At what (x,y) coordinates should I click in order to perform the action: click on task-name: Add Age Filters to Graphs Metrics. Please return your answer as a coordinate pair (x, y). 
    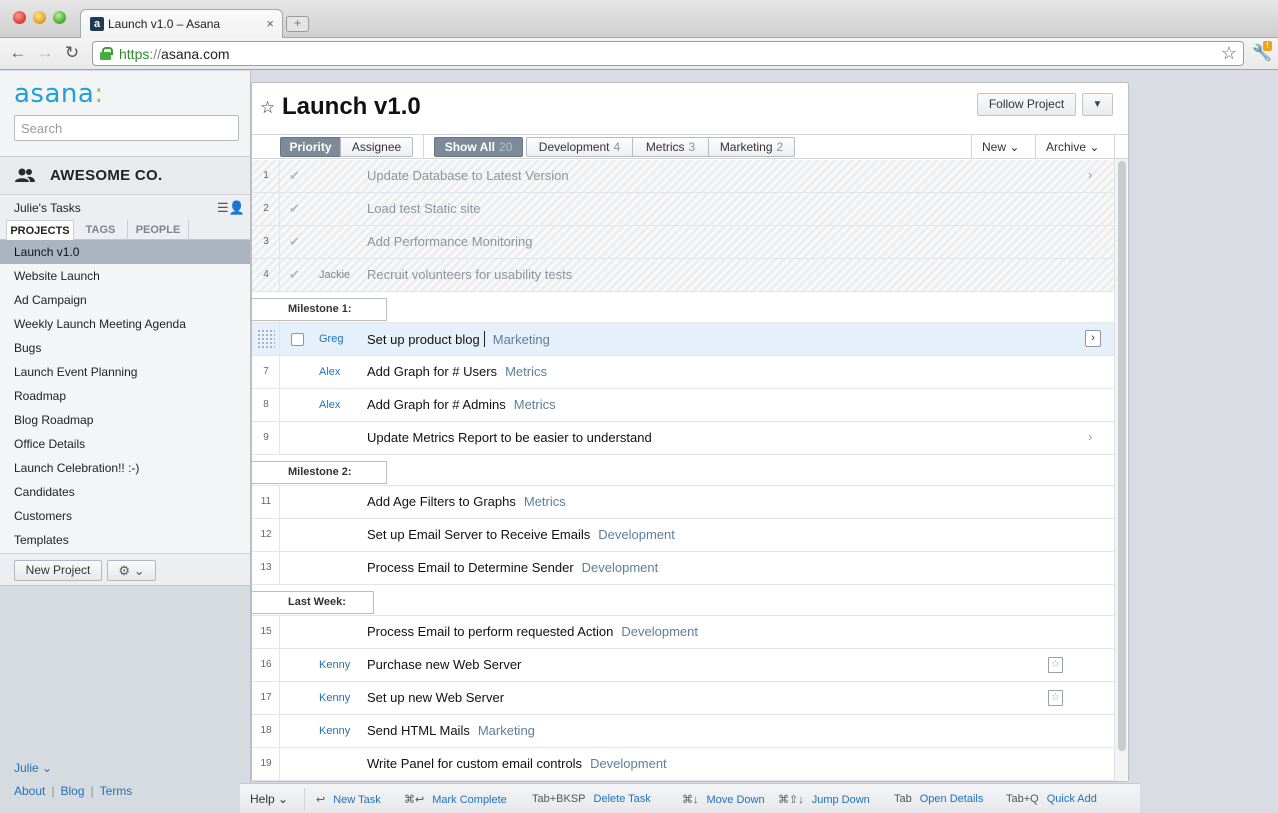
    Looking at the image, I should click on (466, 501).